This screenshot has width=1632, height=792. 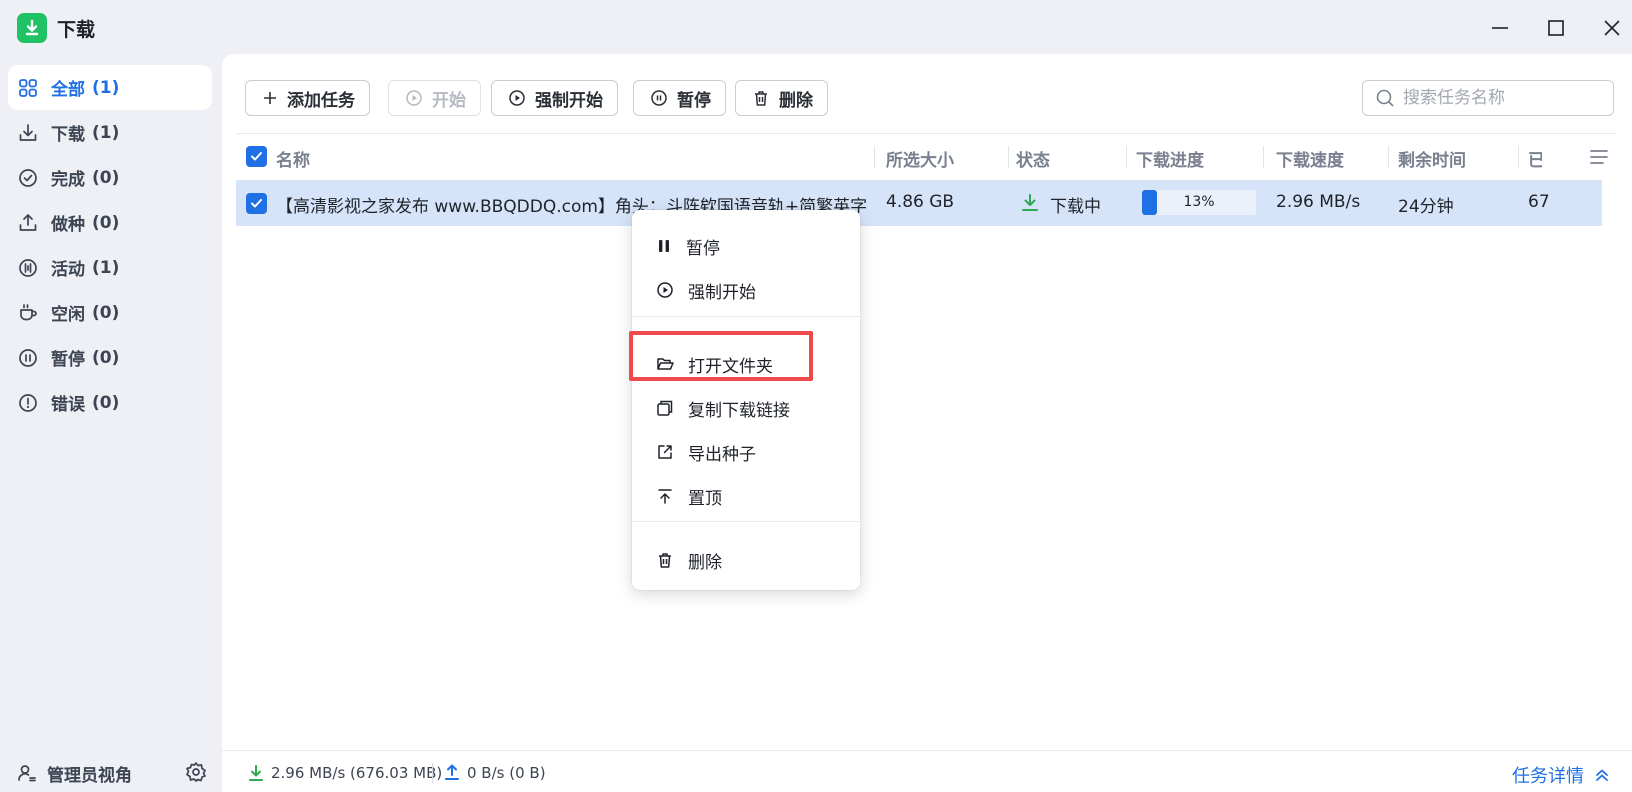 I want to click on add-task-label: 添加任务, so click(x=321, y=100).